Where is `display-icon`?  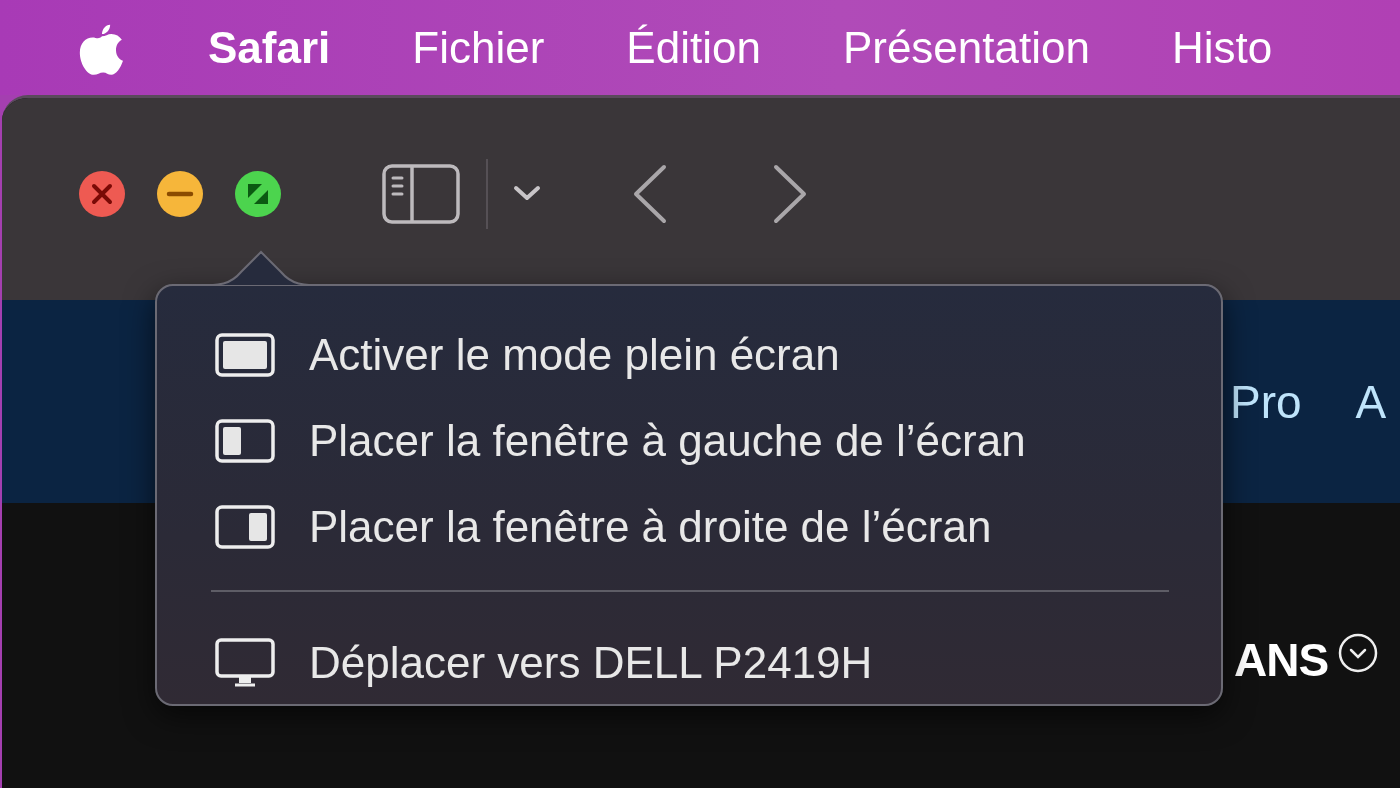 display-icon is located at coordinates (245, 663).